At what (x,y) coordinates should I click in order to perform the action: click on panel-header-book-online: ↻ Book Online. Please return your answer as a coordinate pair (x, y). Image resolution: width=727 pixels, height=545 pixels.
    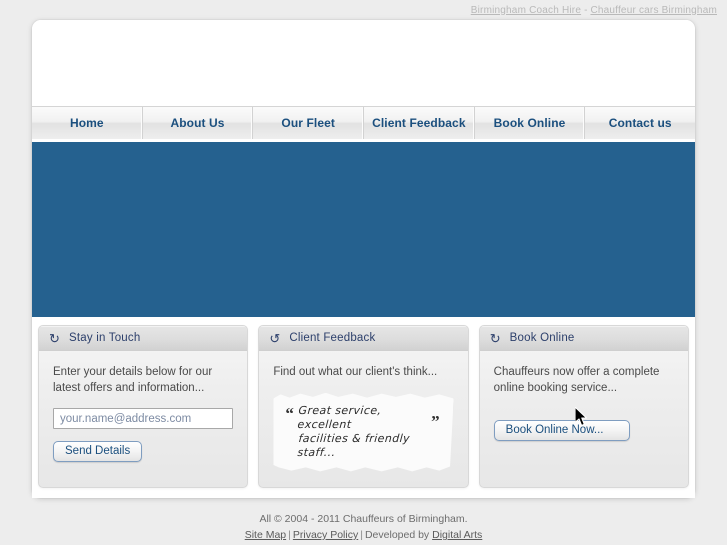
    Looking at the image, I should click on (583, 338).